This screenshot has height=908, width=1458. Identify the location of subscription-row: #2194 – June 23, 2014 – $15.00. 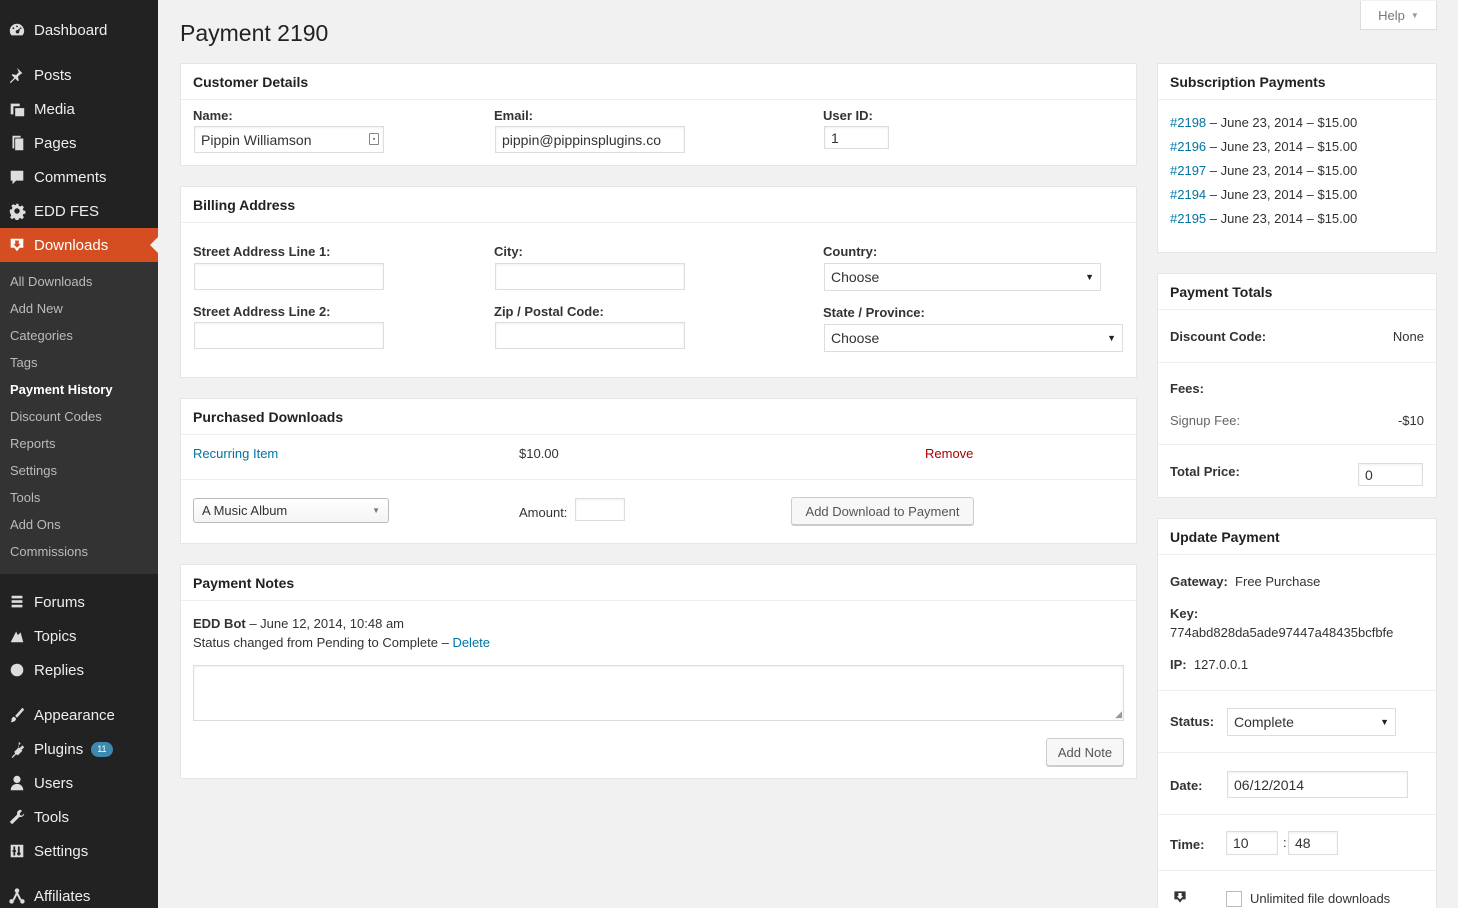
(1263, 194).